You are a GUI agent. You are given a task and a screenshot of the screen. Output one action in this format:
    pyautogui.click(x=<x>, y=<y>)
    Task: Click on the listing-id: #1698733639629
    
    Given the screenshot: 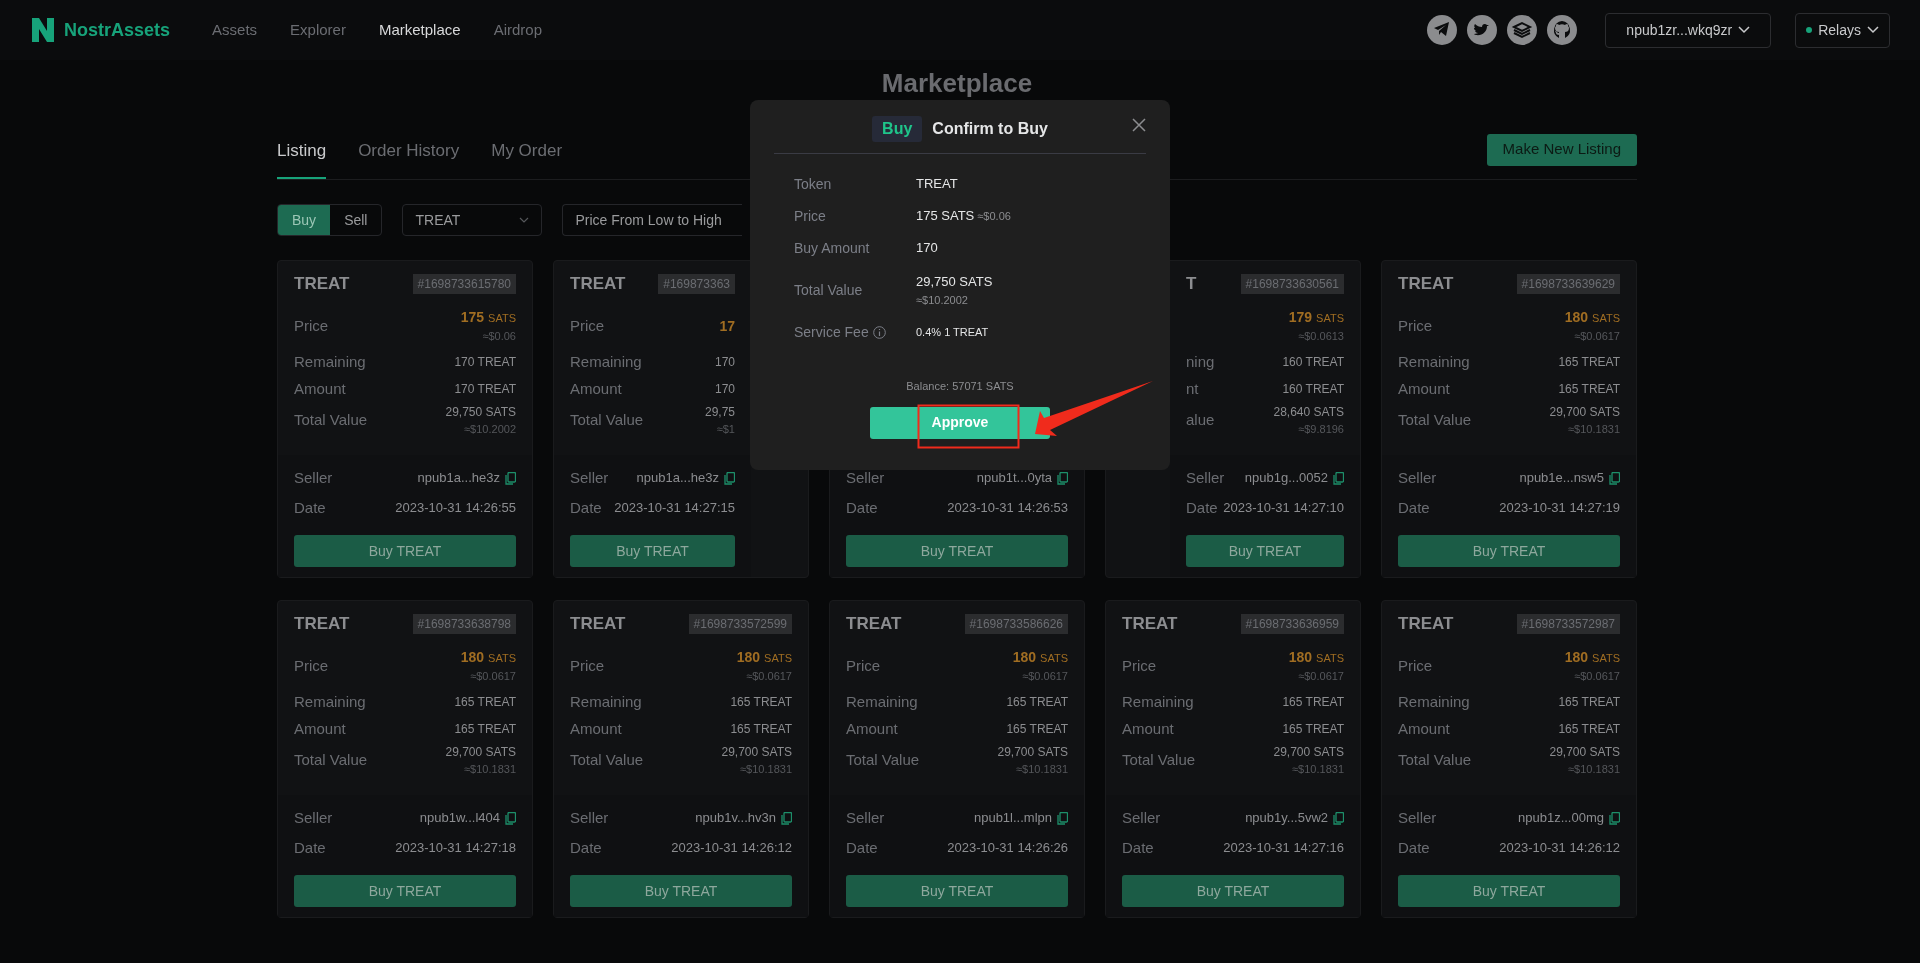 What is the action you would take?
    pyautogui.click(x=1568, y=284)
    